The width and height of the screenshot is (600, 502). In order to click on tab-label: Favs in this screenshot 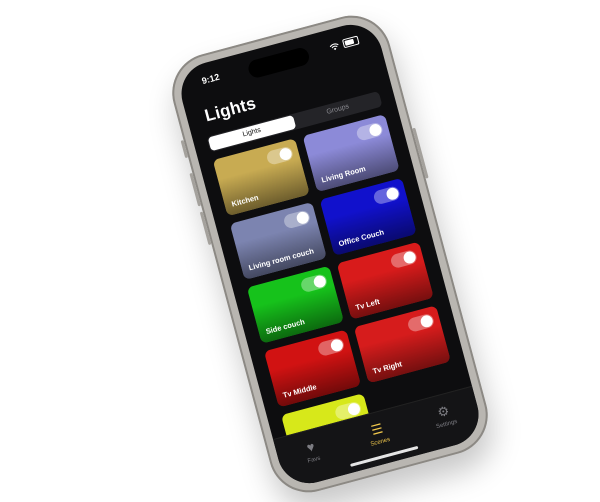, I will do `click(314, 460)`.